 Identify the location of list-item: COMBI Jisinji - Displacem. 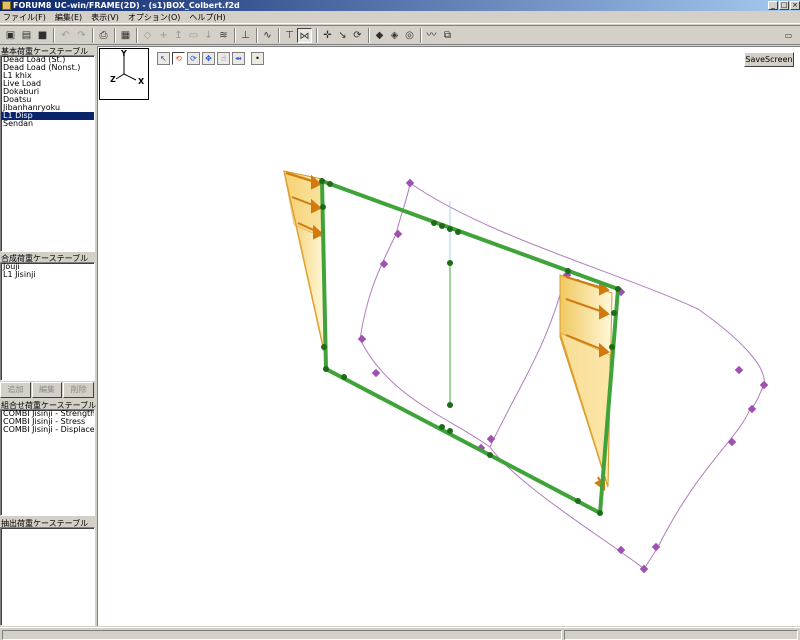
(47, 430).